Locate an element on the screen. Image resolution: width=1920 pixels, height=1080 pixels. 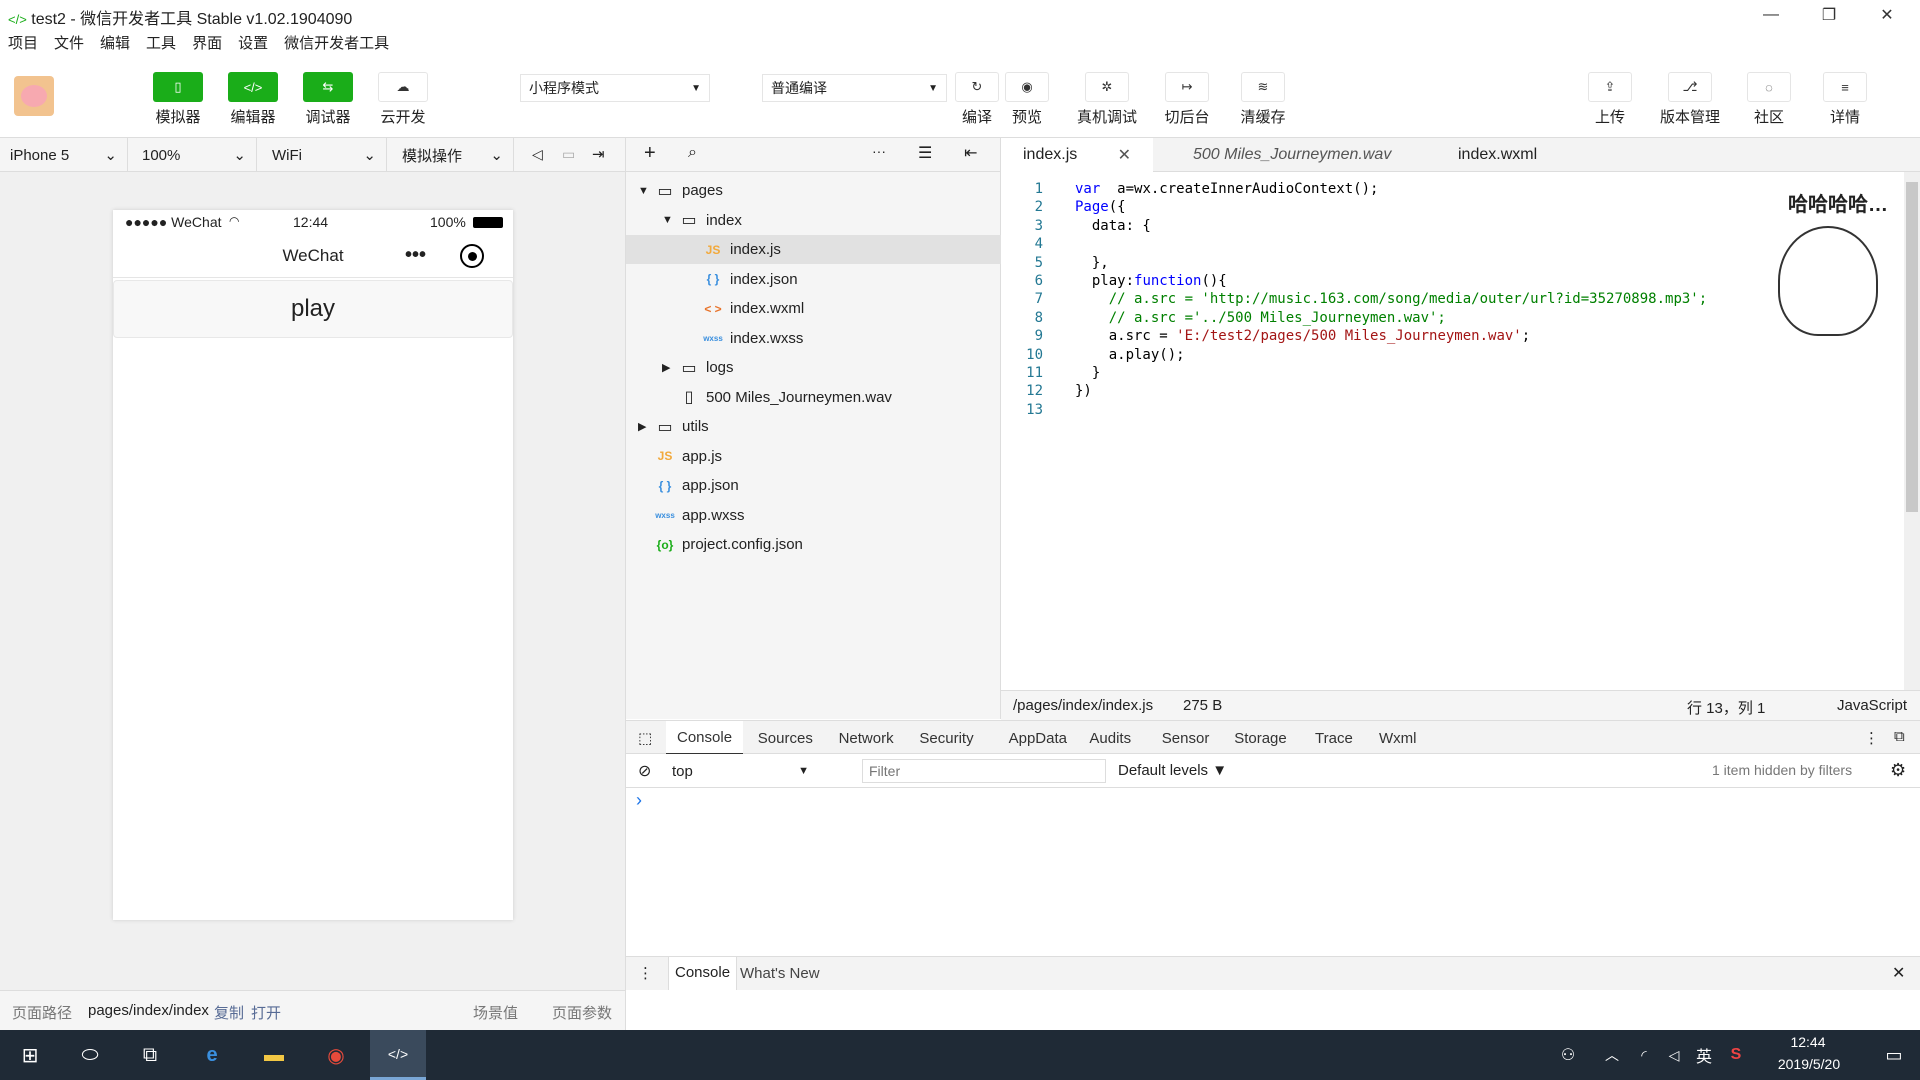
ops-select: 模拟操作 ⌄ is located at coordinates (453, 155).